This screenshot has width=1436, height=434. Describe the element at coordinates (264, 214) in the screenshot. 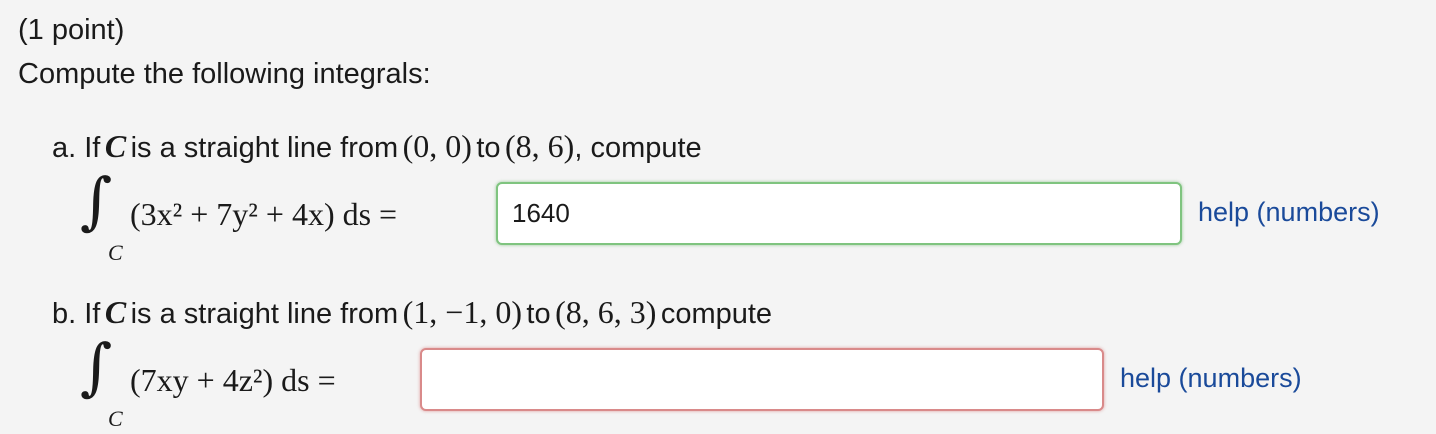

I see `integrand-a: (3x² + 7y² + 4x) ds =` at that location.